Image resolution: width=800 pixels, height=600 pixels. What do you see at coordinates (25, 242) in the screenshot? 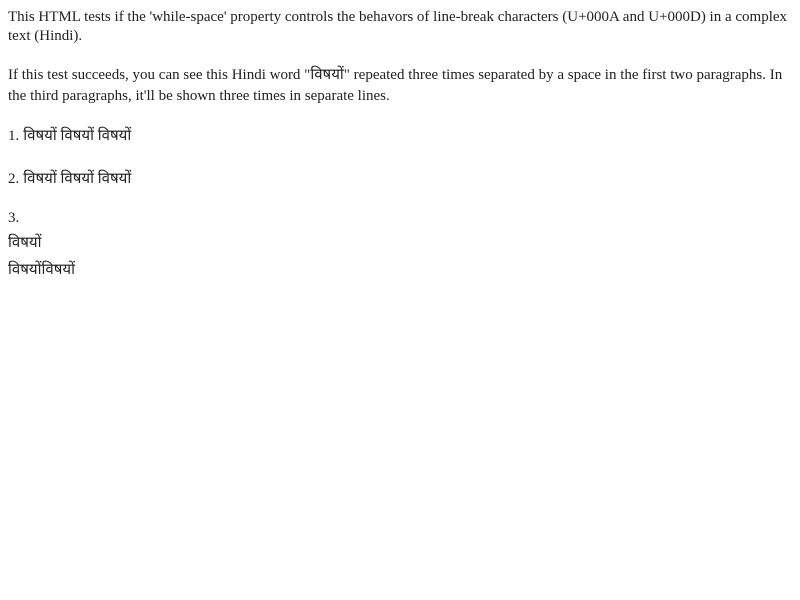
I see `hindi-word-line: विषयों` at bounding box center [25, 242].